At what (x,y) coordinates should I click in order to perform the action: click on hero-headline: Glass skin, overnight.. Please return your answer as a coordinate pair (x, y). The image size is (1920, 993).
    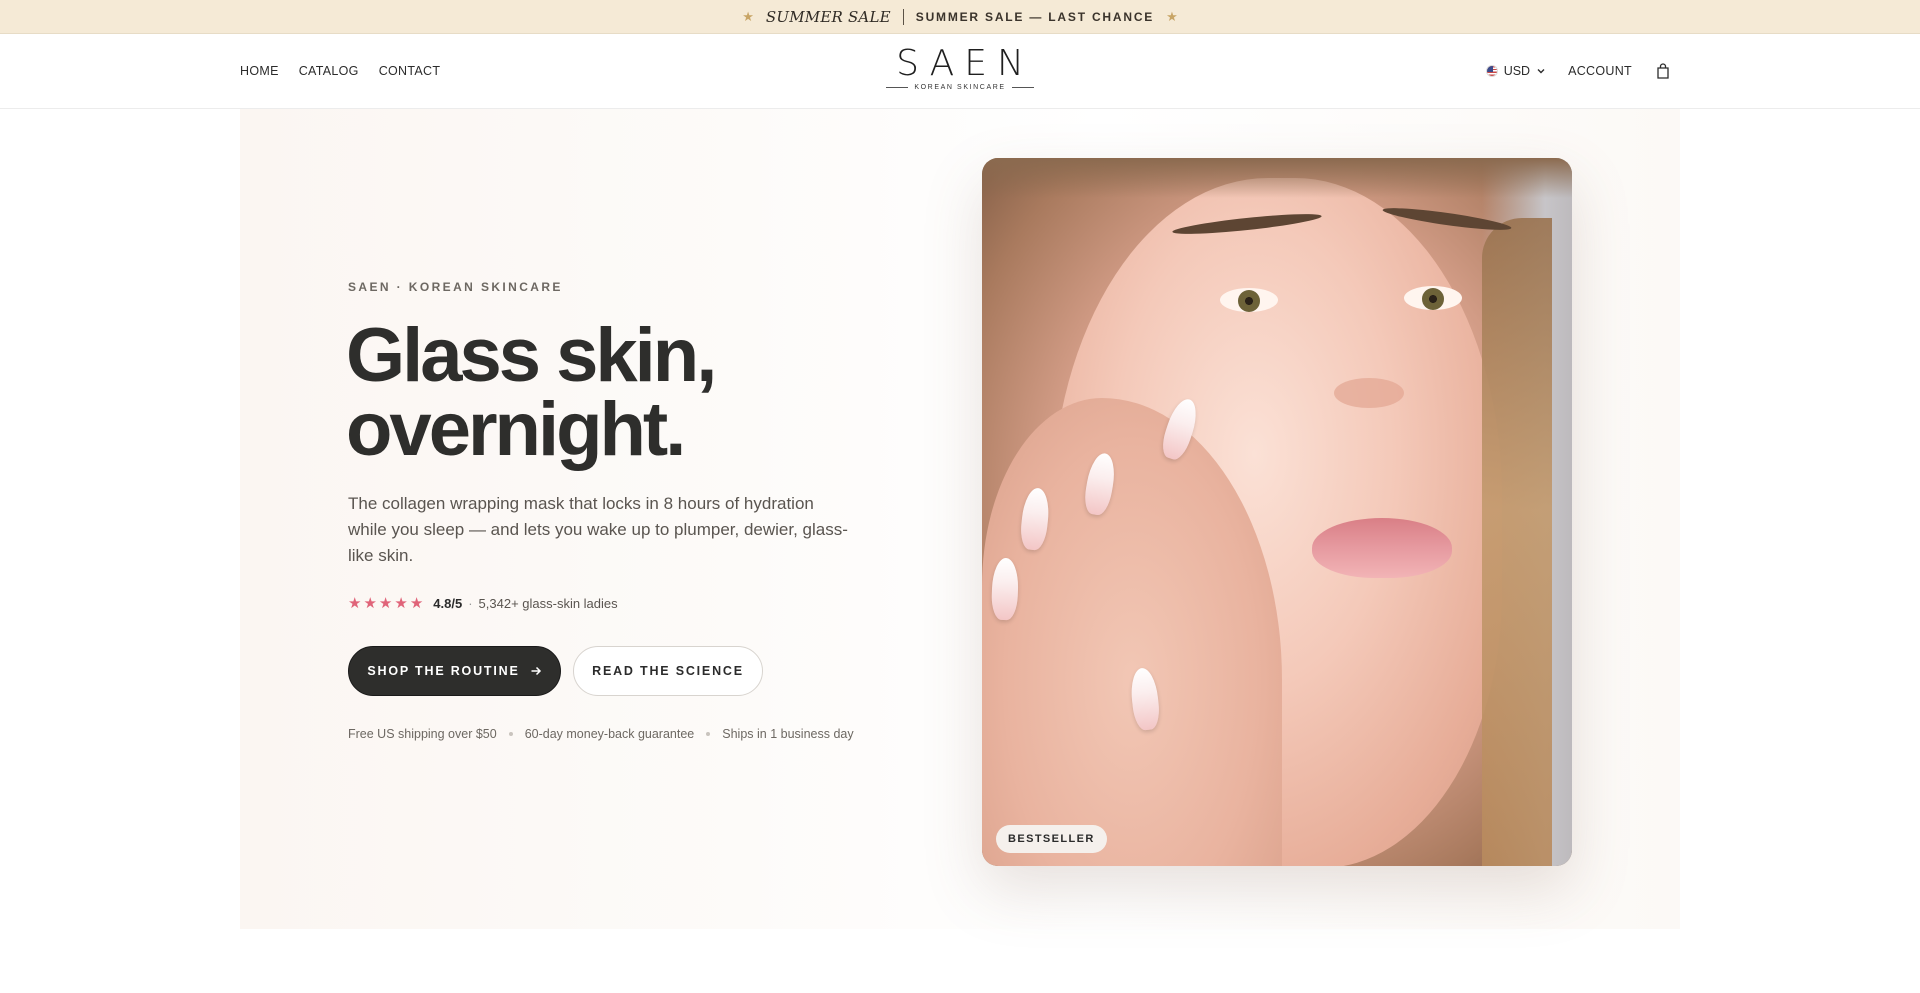
    Looking at the image, I should click on (531, 392).